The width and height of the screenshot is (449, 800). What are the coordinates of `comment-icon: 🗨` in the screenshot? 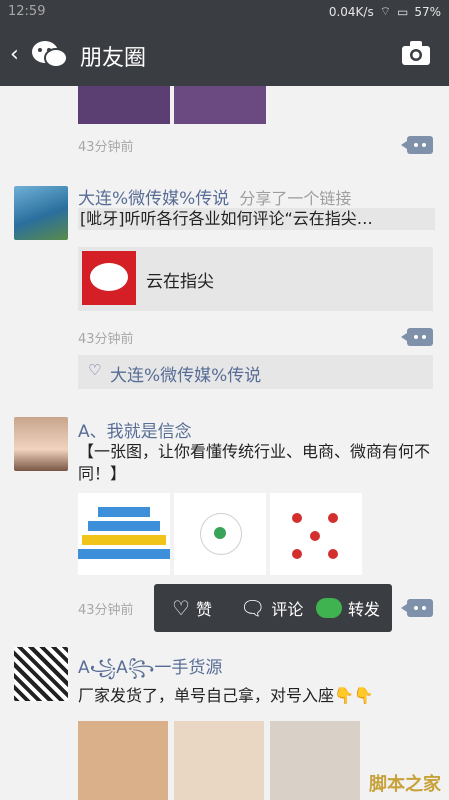 It's located at (253, 608).